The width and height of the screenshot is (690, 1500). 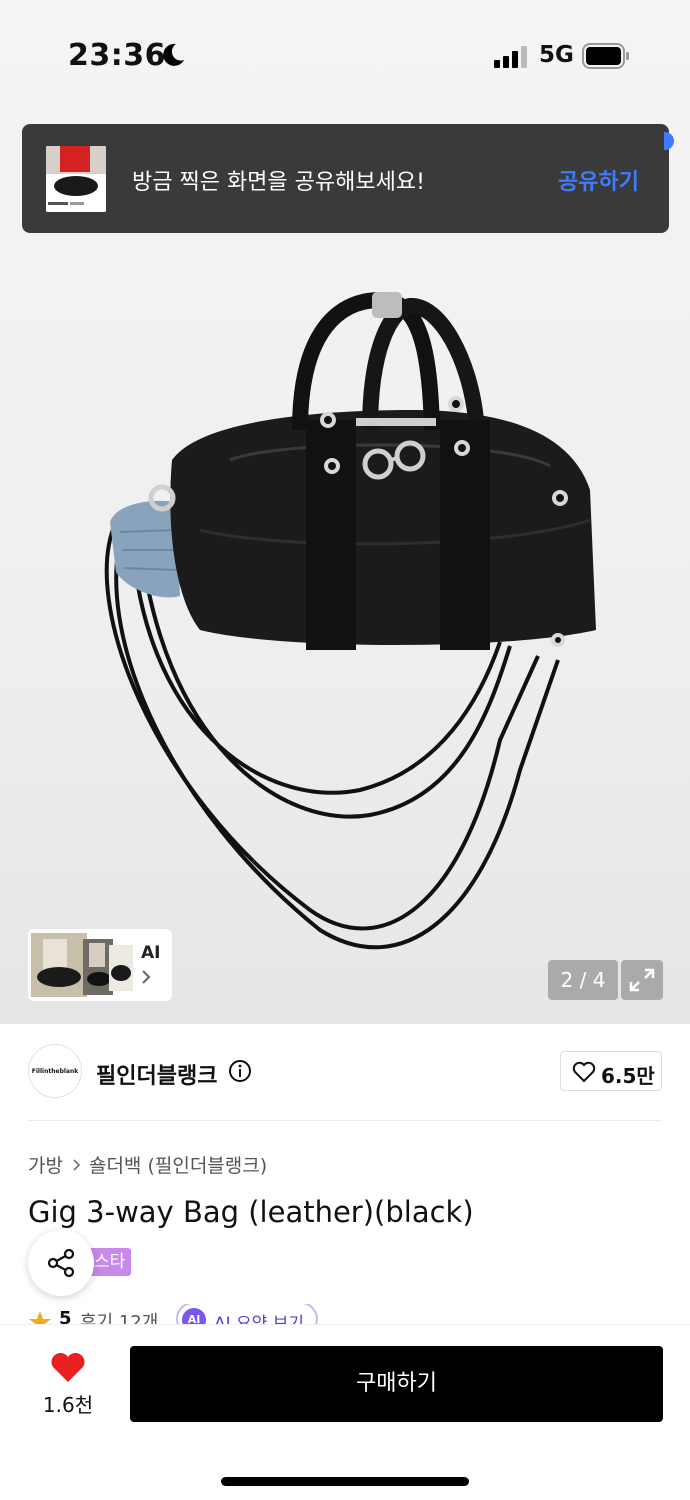 I want to click on heart-outline-icon, so click(x=584, y=1072).